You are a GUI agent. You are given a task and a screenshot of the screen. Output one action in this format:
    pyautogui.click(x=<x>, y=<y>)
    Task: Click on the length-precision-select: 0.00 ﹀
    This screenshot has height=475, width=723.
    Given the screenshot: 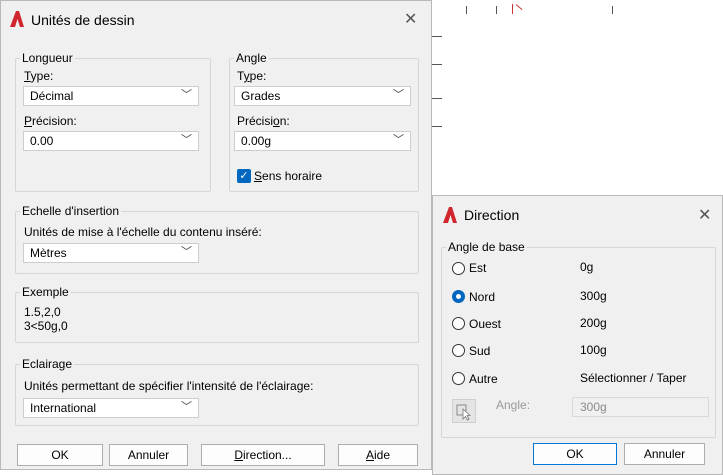 What is the action you would take?
    pyautogui.click(x=111, y=141)
    